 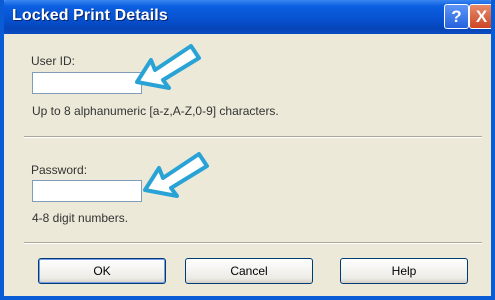 What do you see at coordinates (87, 191) in the screenshot?
I see `password-input` at bounding box center [87, 191].